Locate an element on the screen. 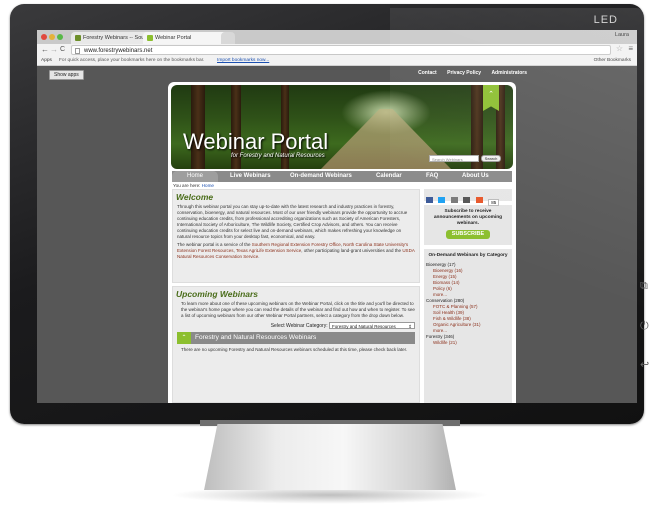  category-title: Forestry and Natural Resources Webinars is located at coordinates (256, 337).